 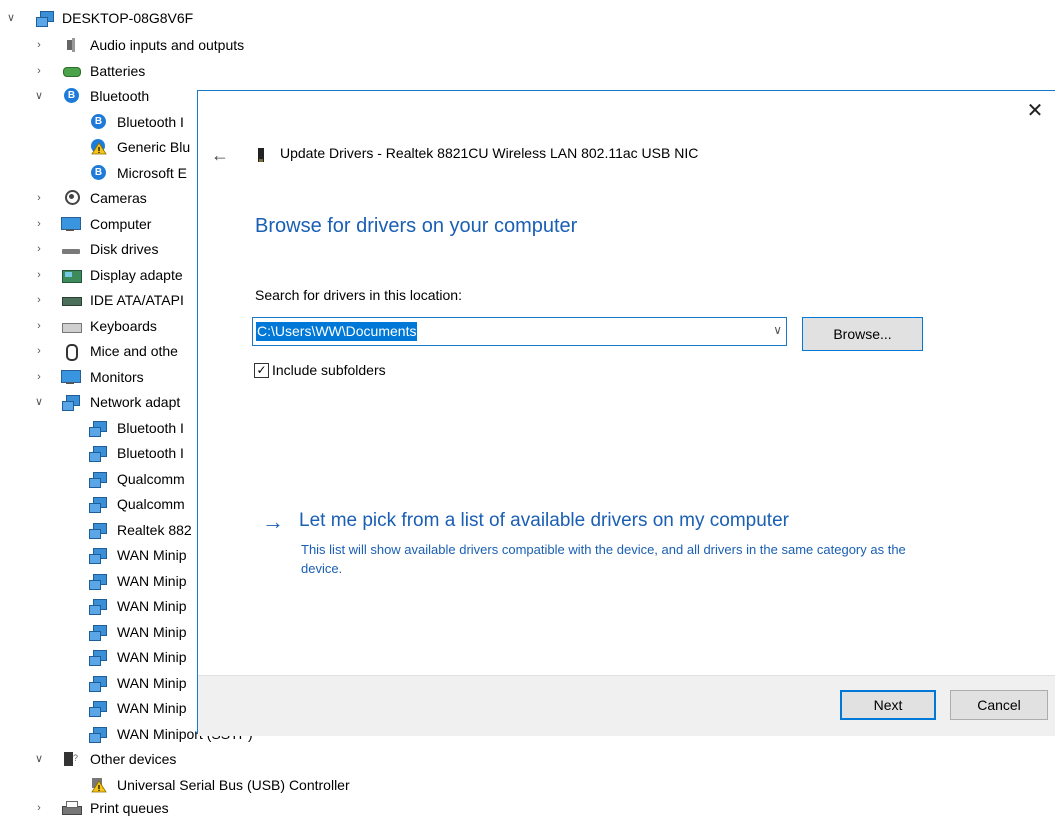 What do you see at coordinates (45, 18) in the screenshot?
I see `computer-network-icon` at bounding box center [45, 18].